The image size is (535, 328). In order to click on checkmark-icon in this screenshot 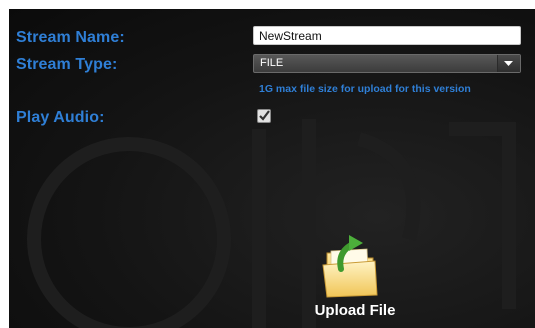, I will do `click(264, 115)`.